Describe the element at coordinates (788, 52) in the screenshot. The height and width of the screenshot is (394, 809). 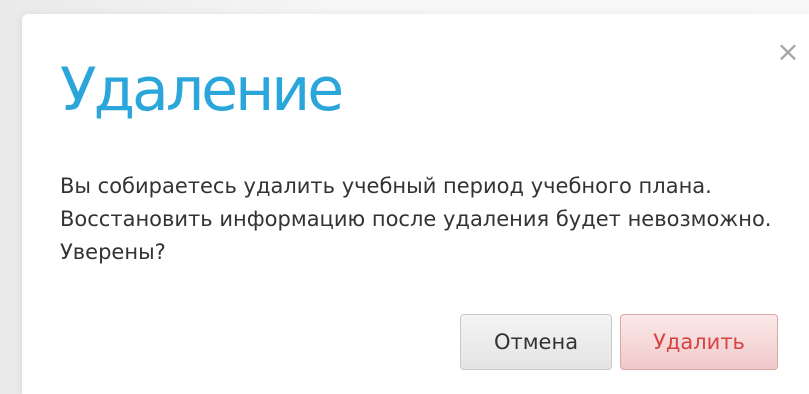
I see `close-icon: ×` at that location.